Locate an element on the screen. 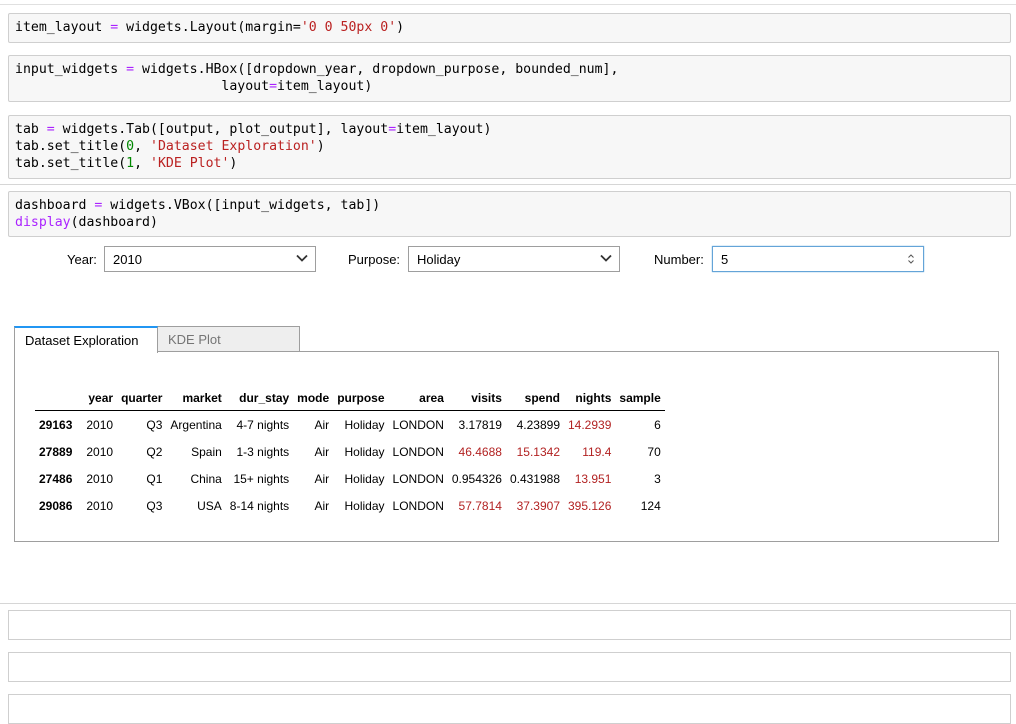  table-cell-sample: 3 is located at coordinates (657, 478).